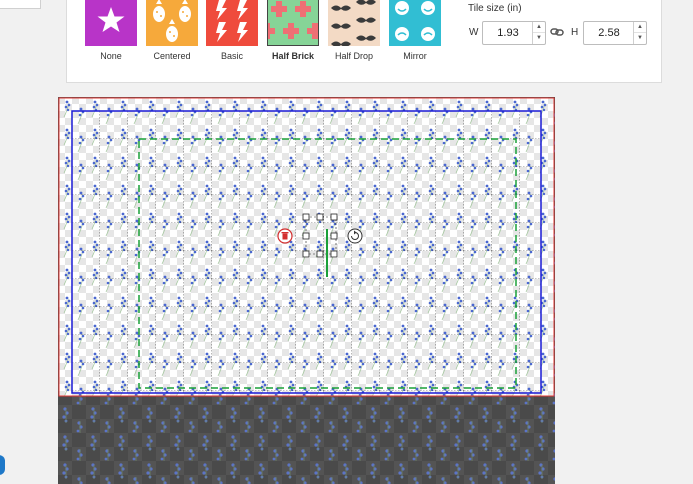 This screenshot has width=693, height=484. I want to click on resize-handle-top, so click(320, 217).